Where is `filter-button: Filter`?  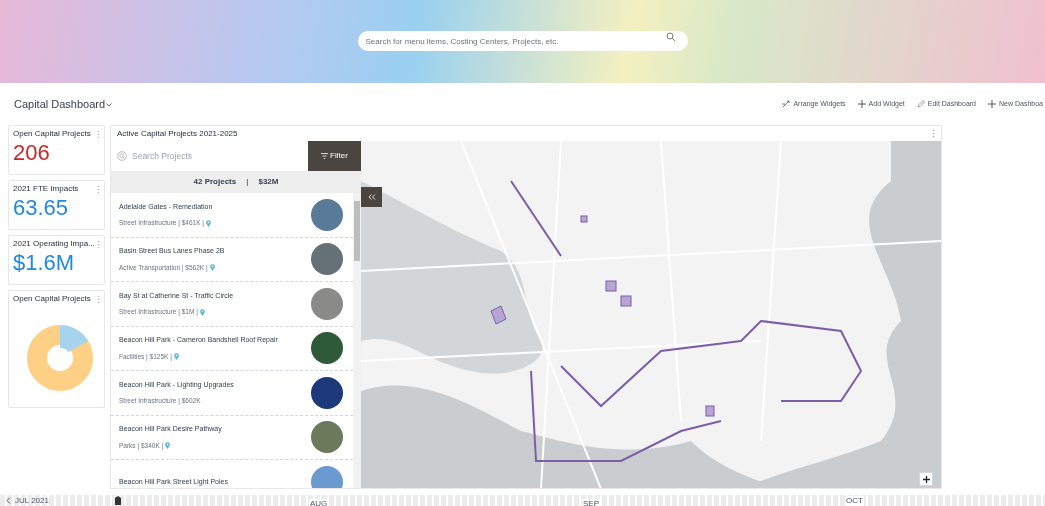
filter-button: Filter is located at coordinates (334, 156).